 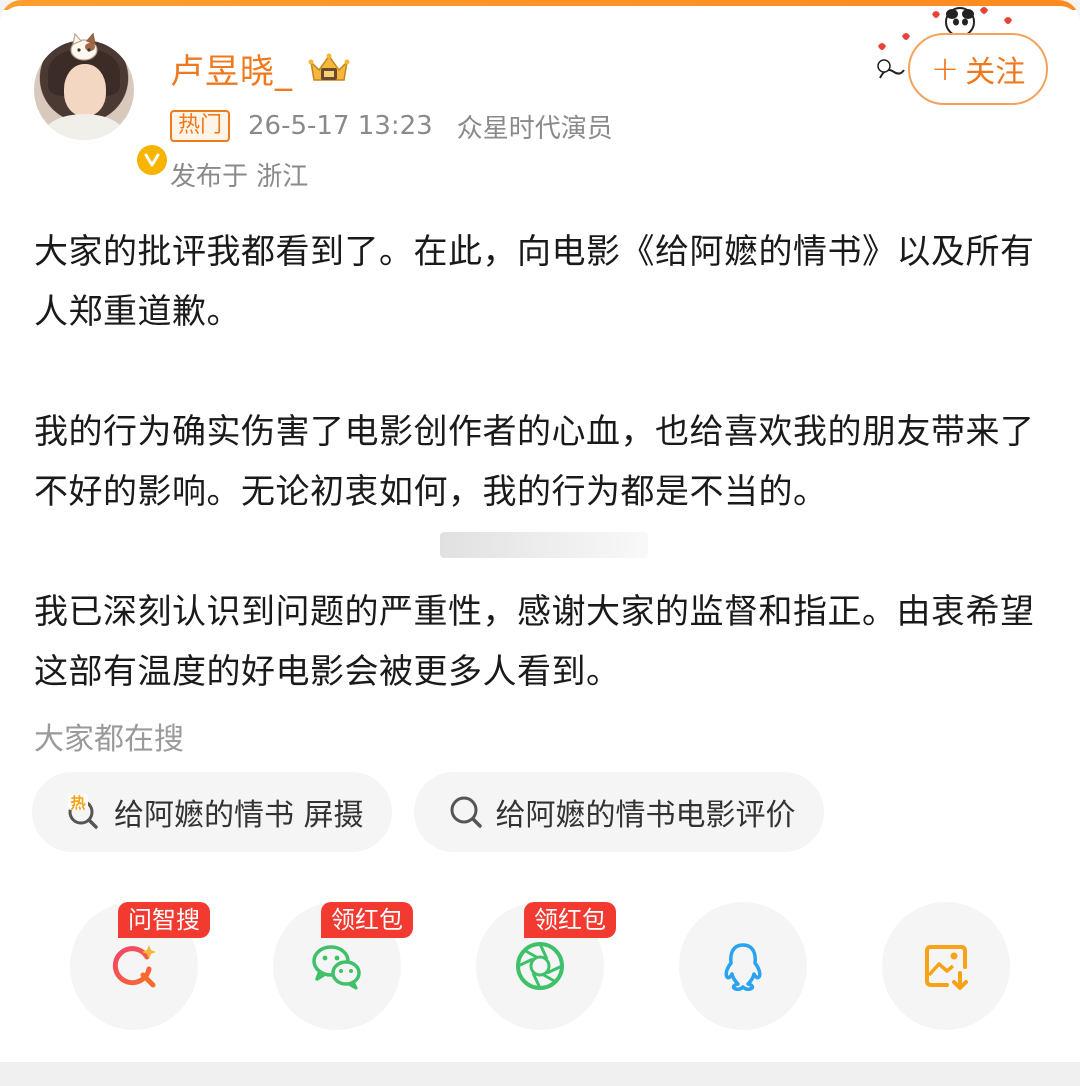 What do you see at coordinates (239, 815) in the screenshot?
I see `search-chip-label: 给阿嬷的情书 屏摄` at bounding box center [239, 815].